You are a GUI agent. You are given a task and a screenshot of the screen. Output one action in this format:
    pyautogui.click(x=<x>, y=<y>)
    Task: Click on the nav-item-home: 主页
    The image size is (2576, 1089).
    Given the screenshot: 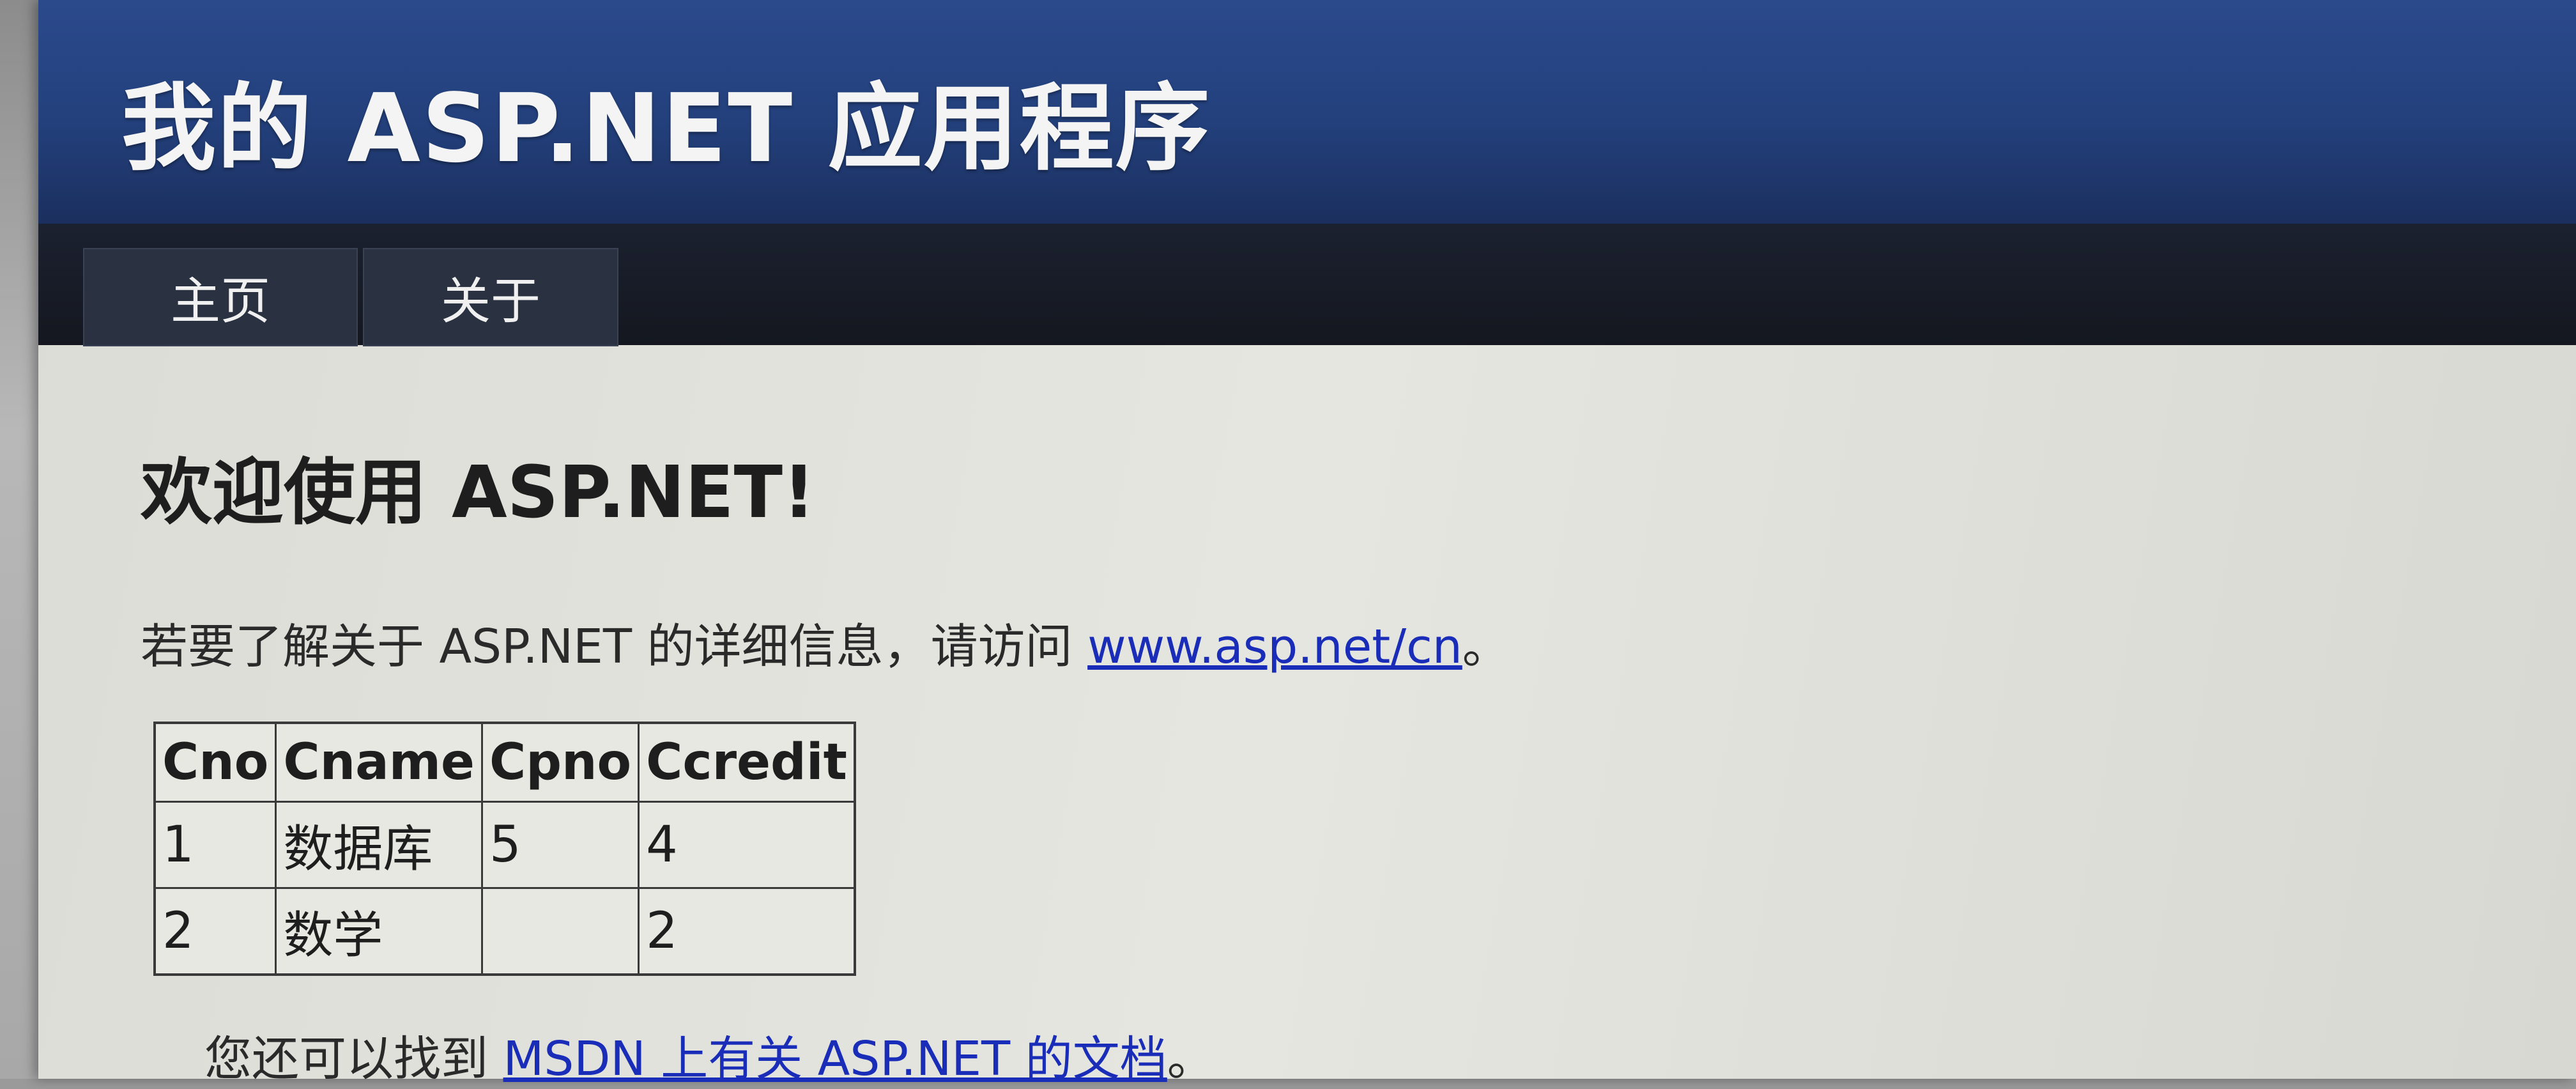 What is the action you would take?
    pyautogui.click(x=220, y=297)
    